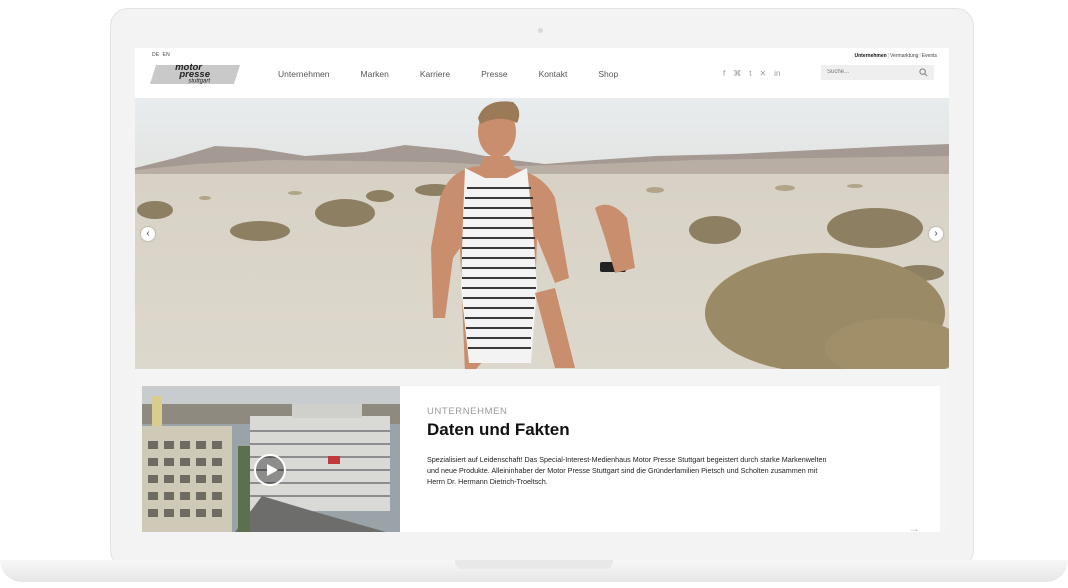  Describe the element at coordinates (375, 74) in the screenshot. I see `nav-item-marken: Marken` at that location.